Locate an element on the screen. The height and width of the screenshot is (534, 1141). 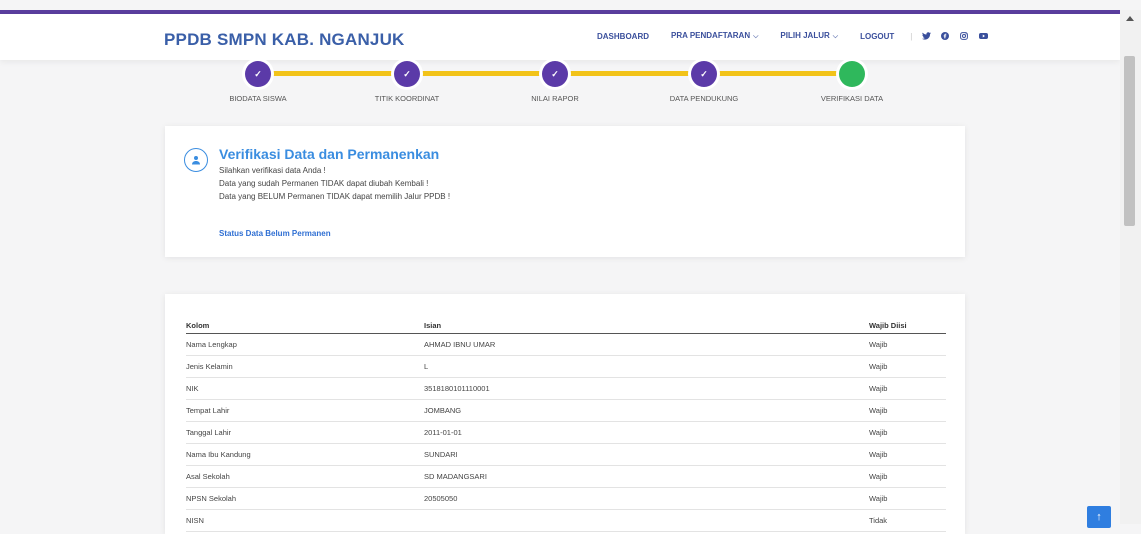
arrow-up-icon: ↑ is located at coordinates (1099, 517).